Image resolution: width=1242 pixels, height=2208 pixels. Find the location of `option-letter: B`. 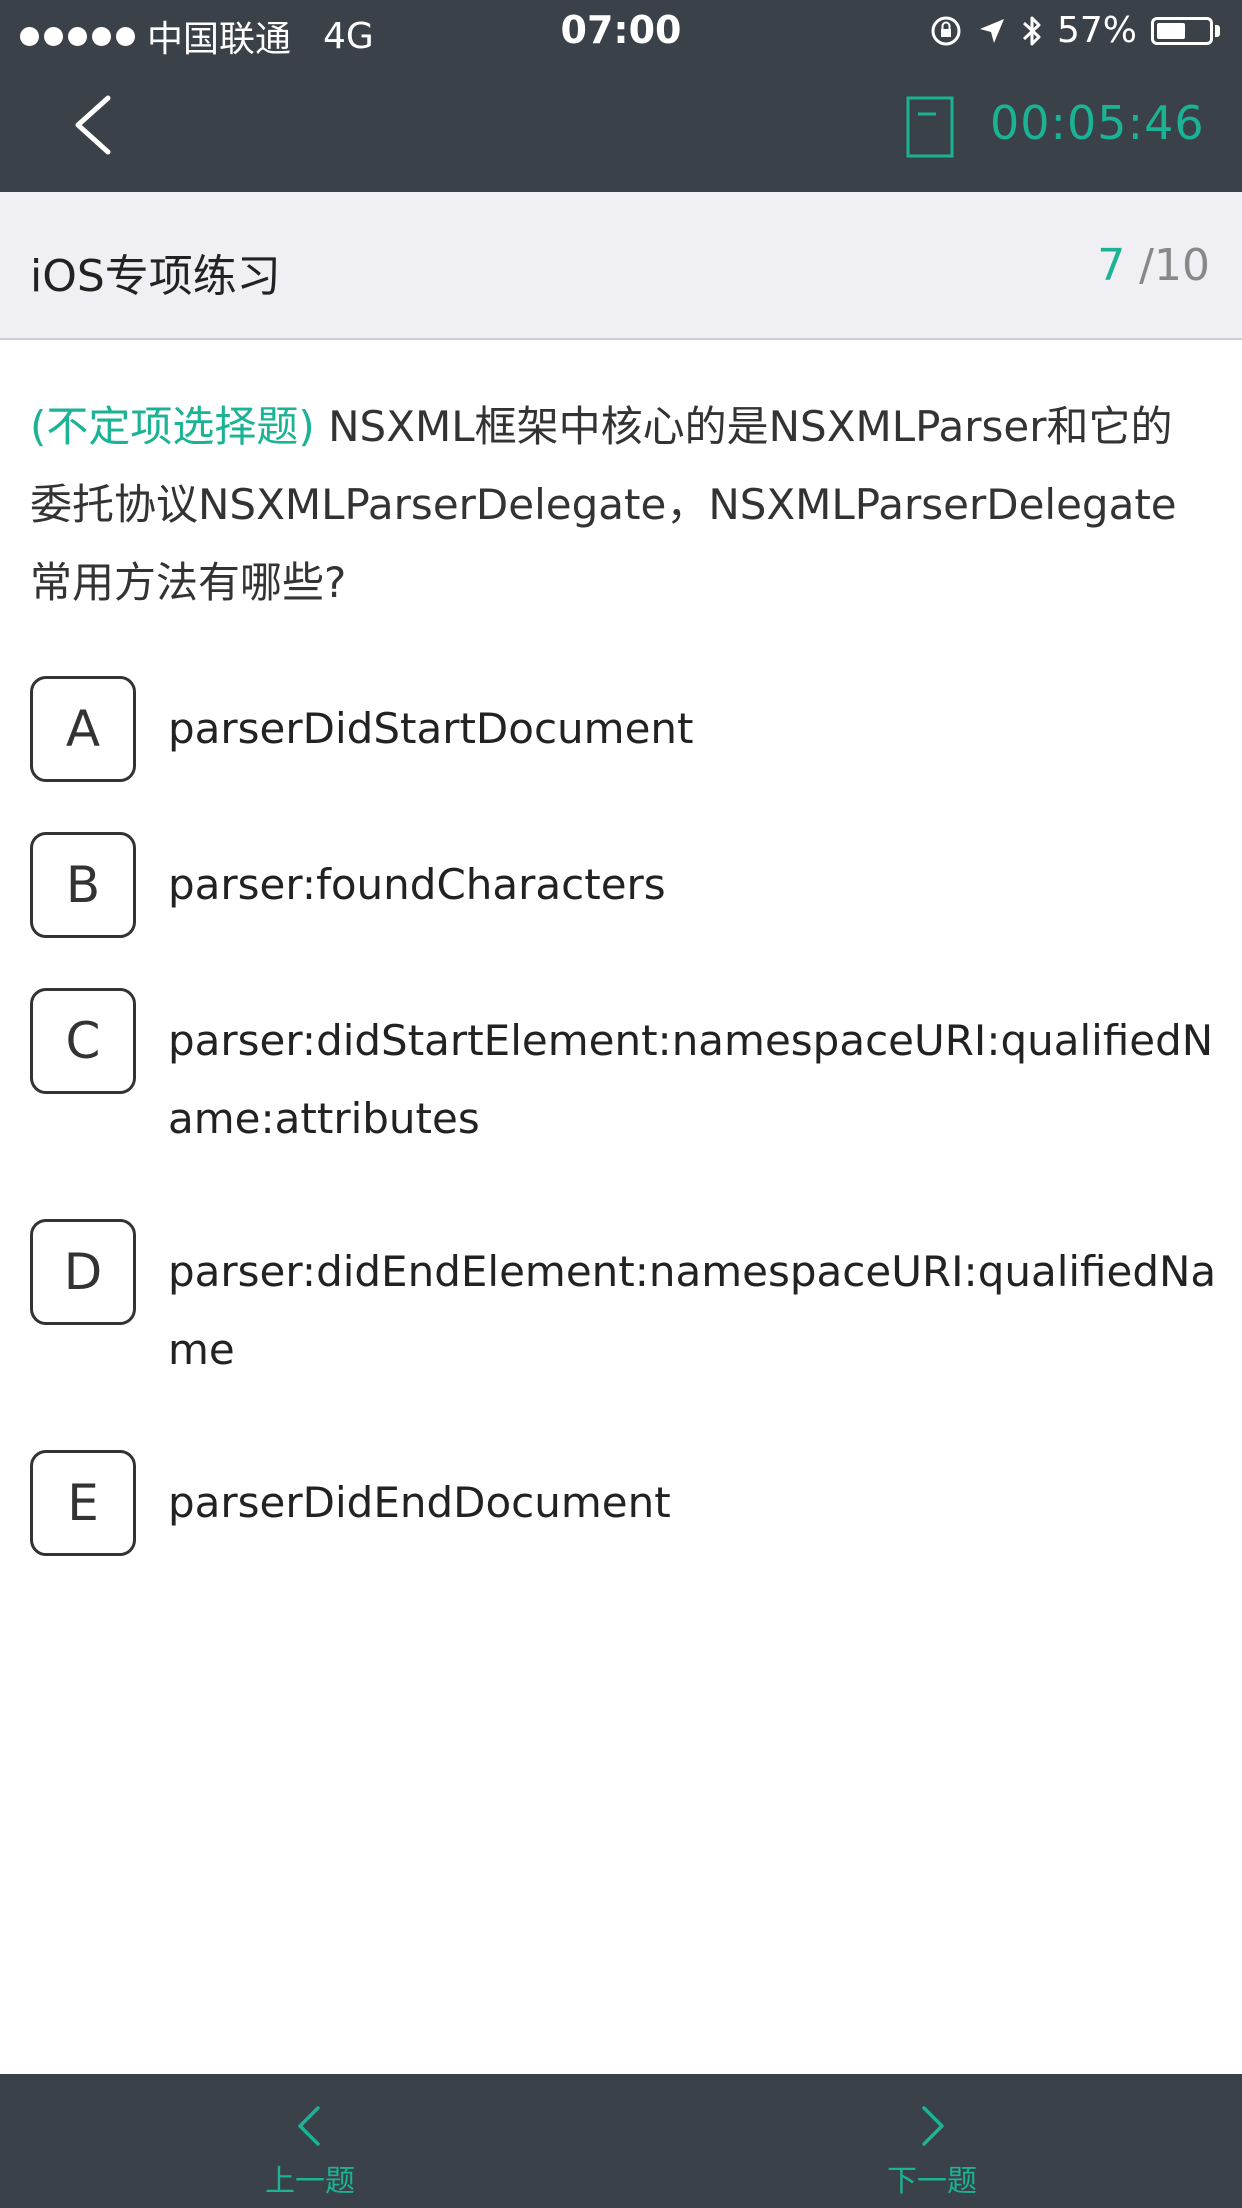

option-letter: B is located at coordinates (83, 885).